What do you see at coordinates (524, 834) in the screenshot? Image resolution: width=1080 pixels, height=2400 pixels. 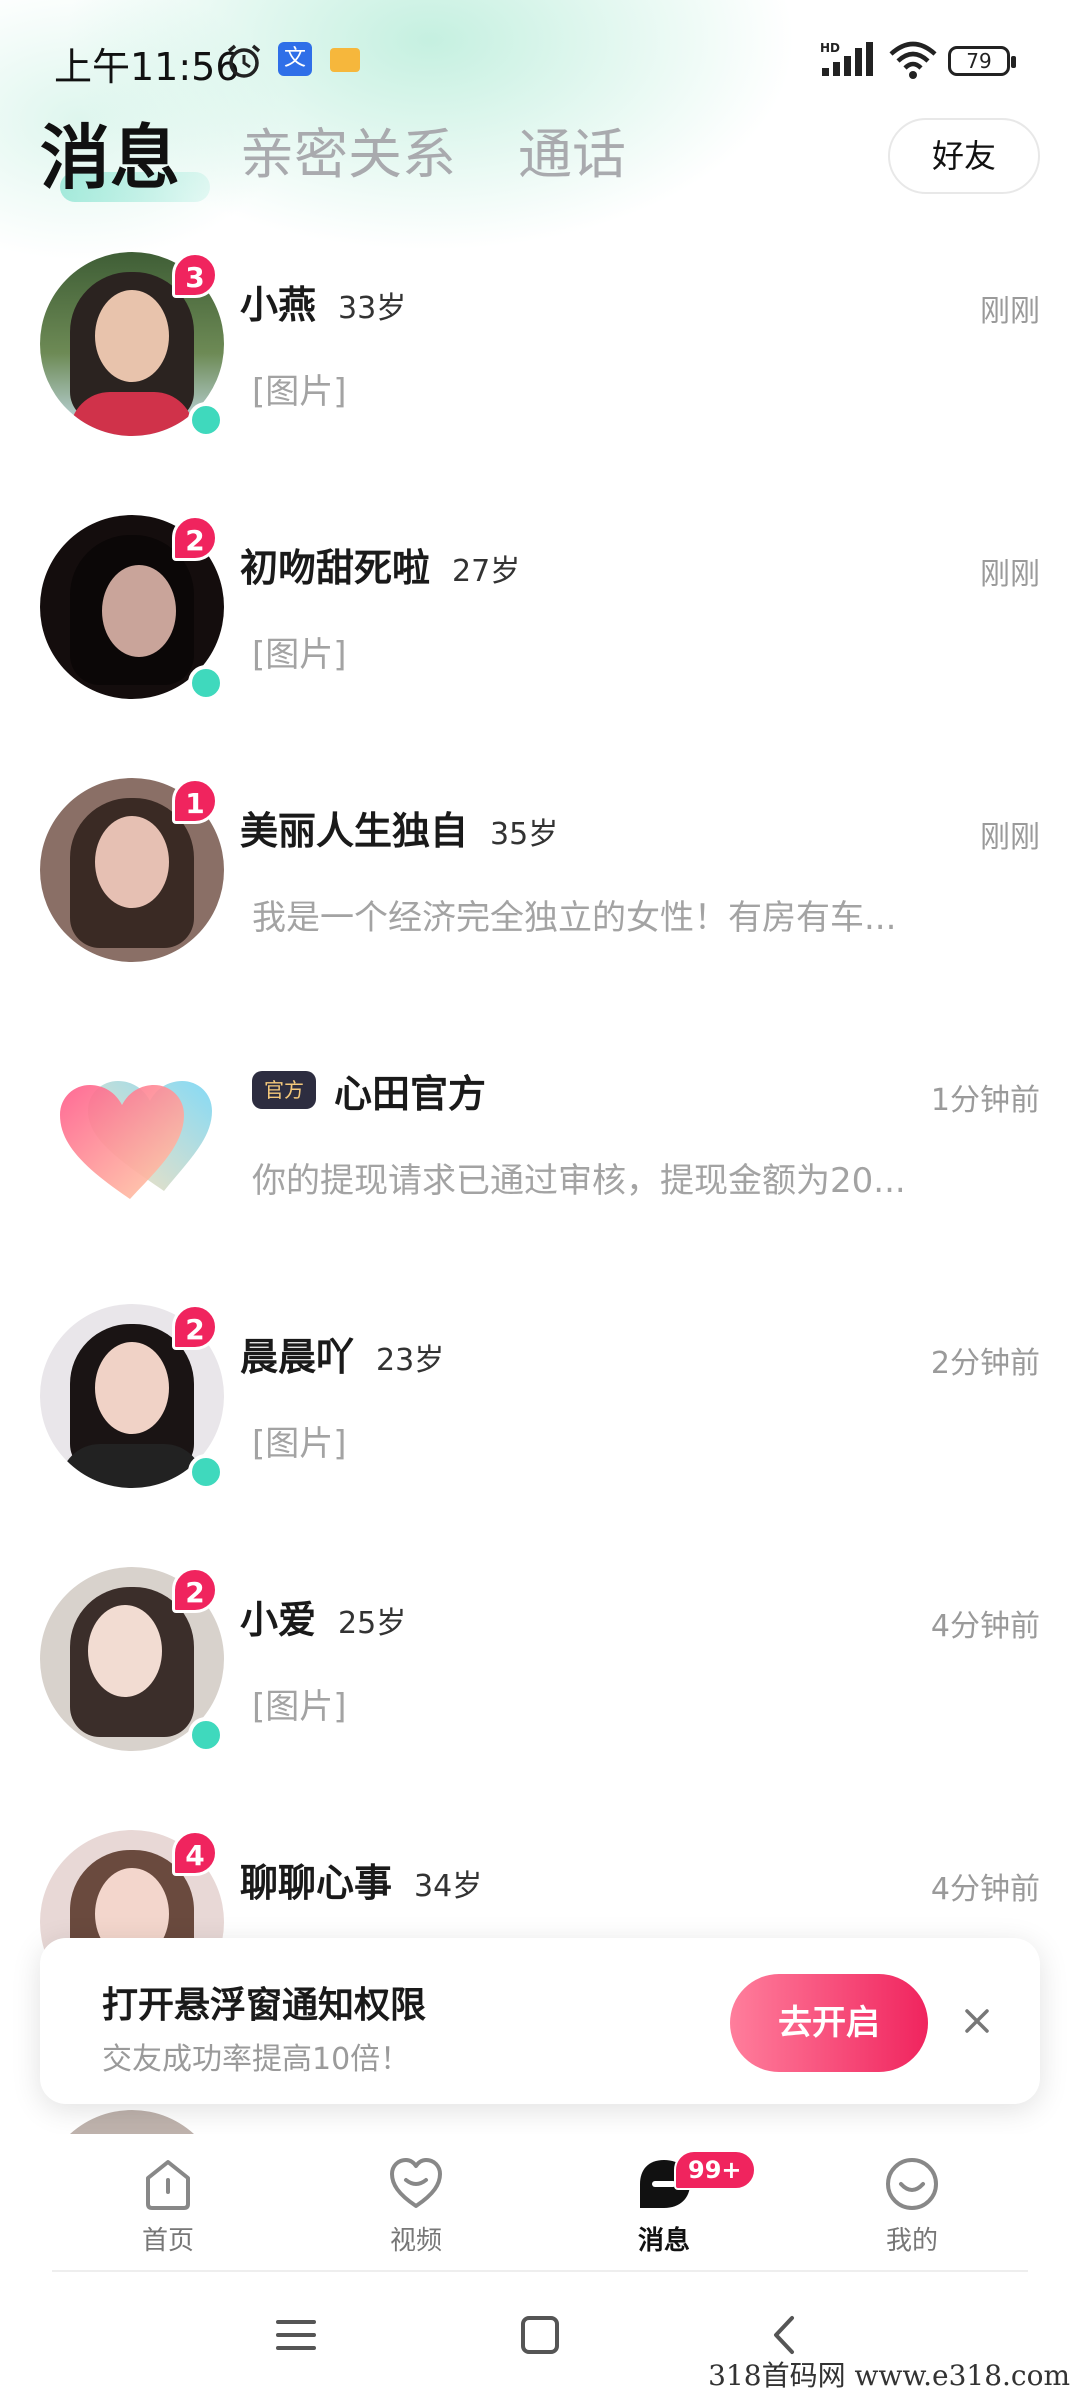 I see `contact-age: 35岁` at bounding box center [524, 834].